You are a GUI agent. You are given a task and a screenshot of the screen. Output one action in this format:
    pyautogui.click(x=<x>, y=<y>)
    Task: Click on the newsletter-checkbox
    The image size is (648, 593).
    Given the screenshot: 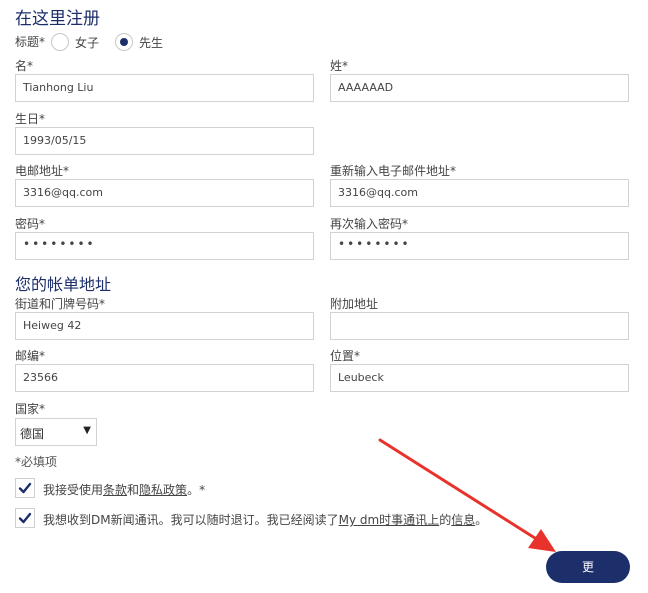 What is the action you would take?
    pyautogui.click(x=25, y=518)
    